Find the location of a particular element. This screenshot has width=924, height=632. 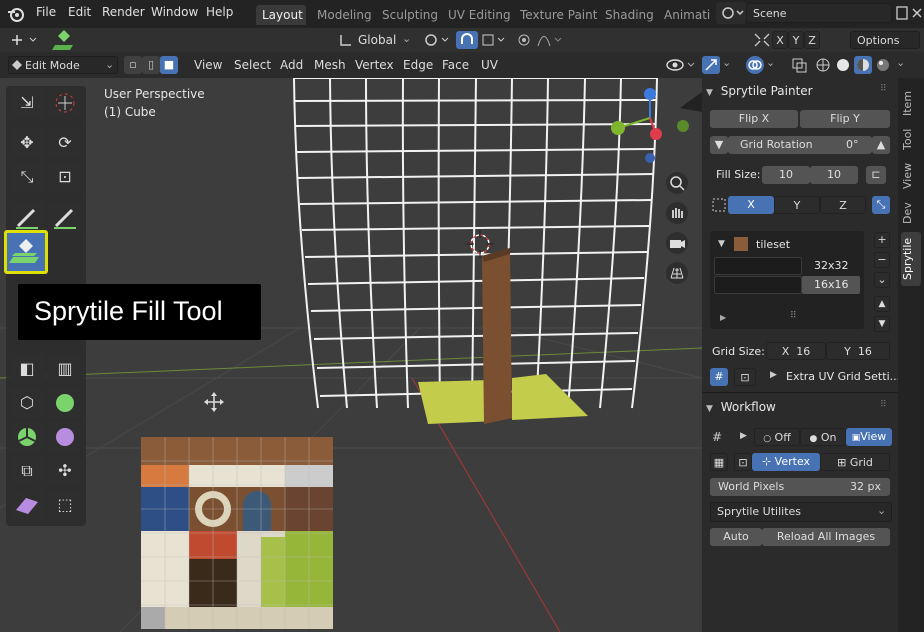

rotate-left-icon: ▼ is located at coordinates (719, 145).